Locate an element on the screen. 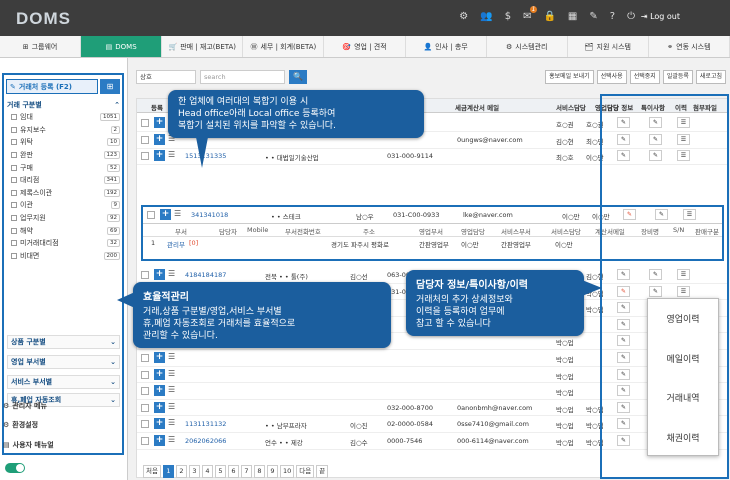 Image resolution: width=730 pixels, height=480 pixels. search-input: search is located at coordinates (242, 77).